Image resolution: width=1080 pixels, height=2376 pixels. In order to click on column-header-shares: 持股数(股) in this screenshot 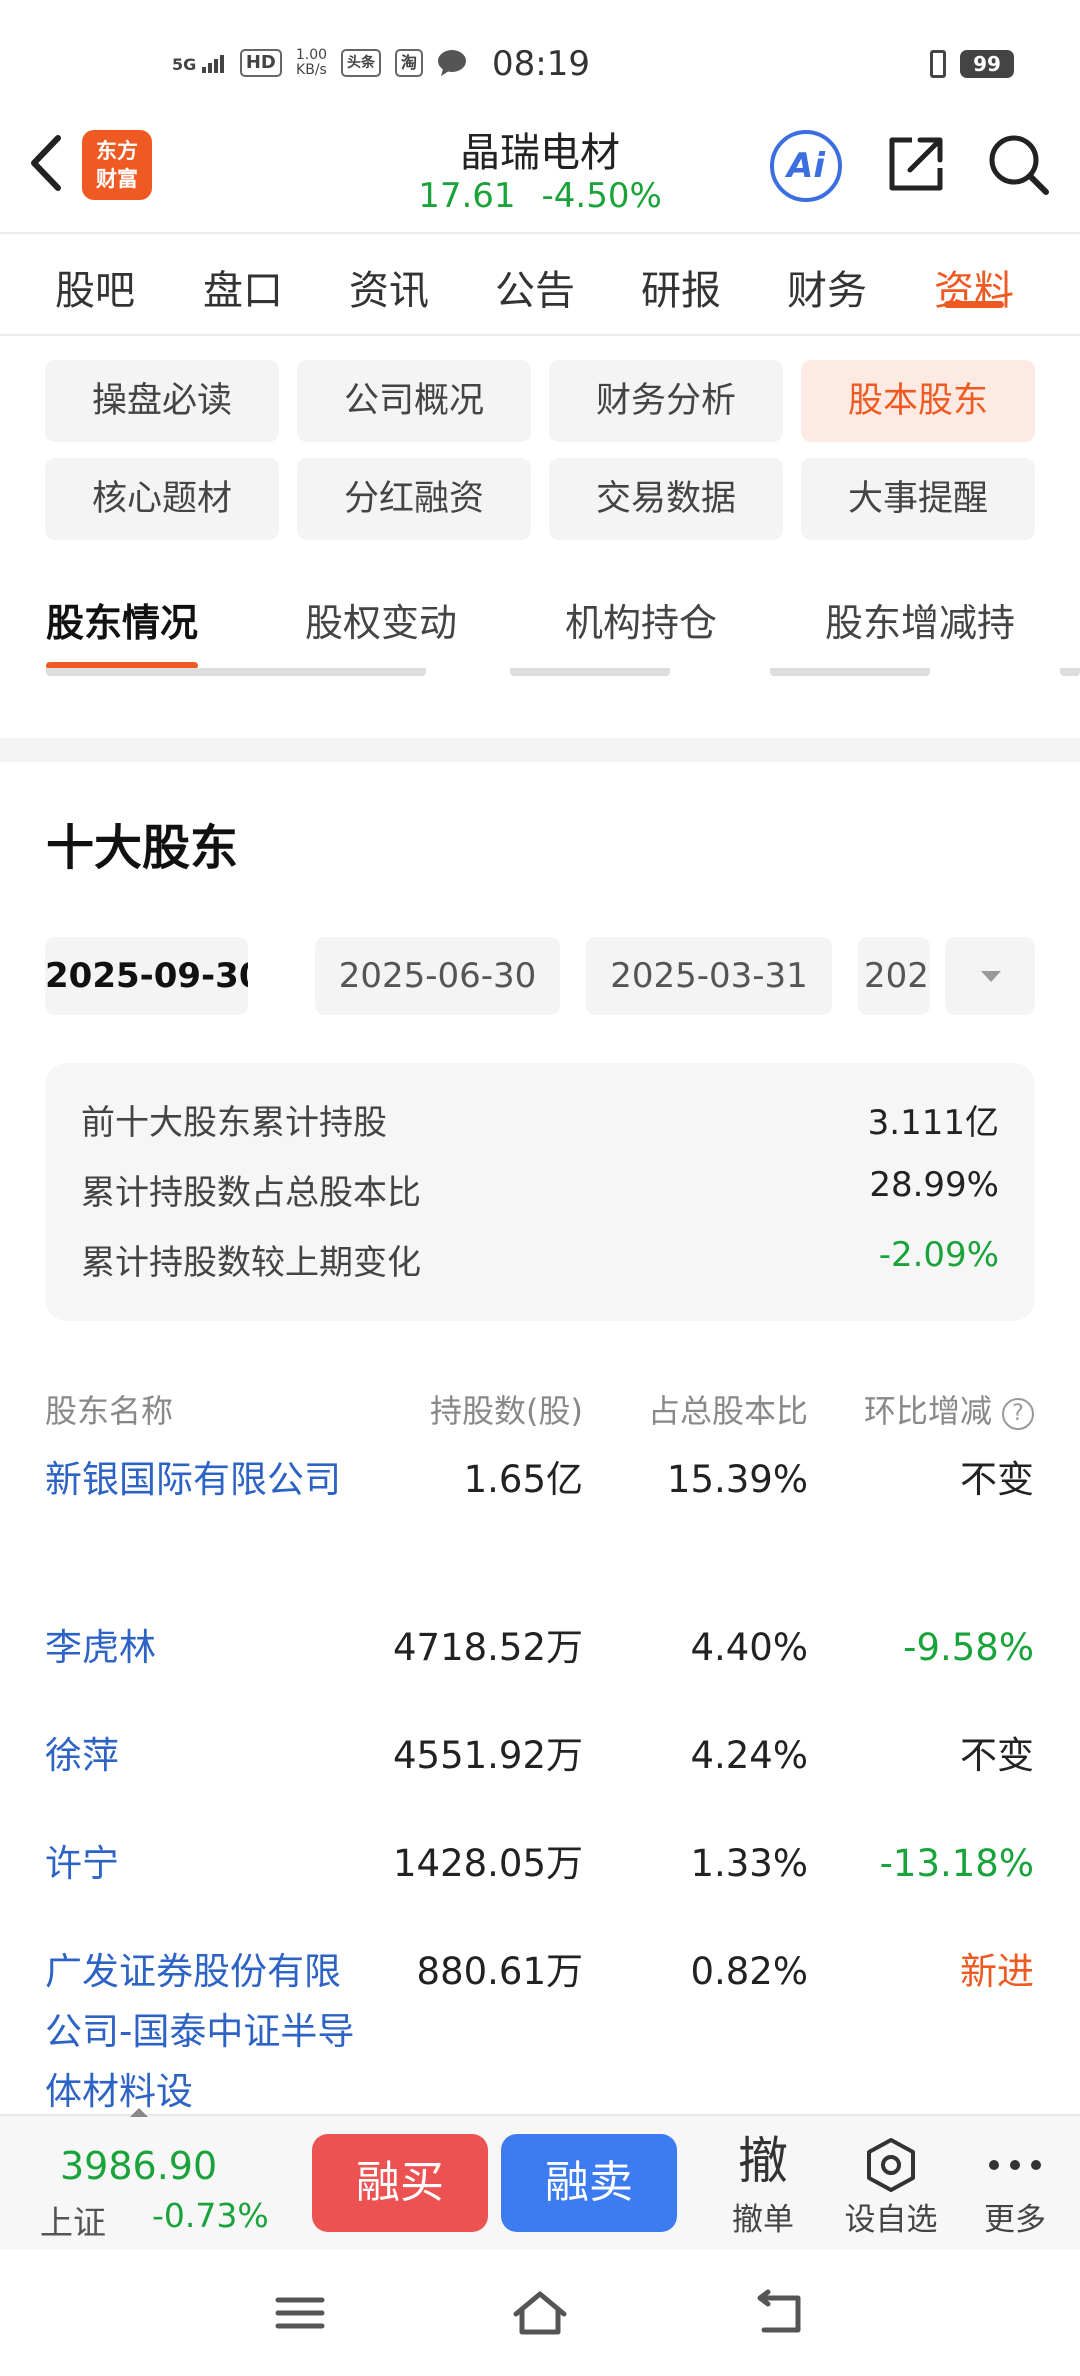, I will do `click(506, 1411)`.